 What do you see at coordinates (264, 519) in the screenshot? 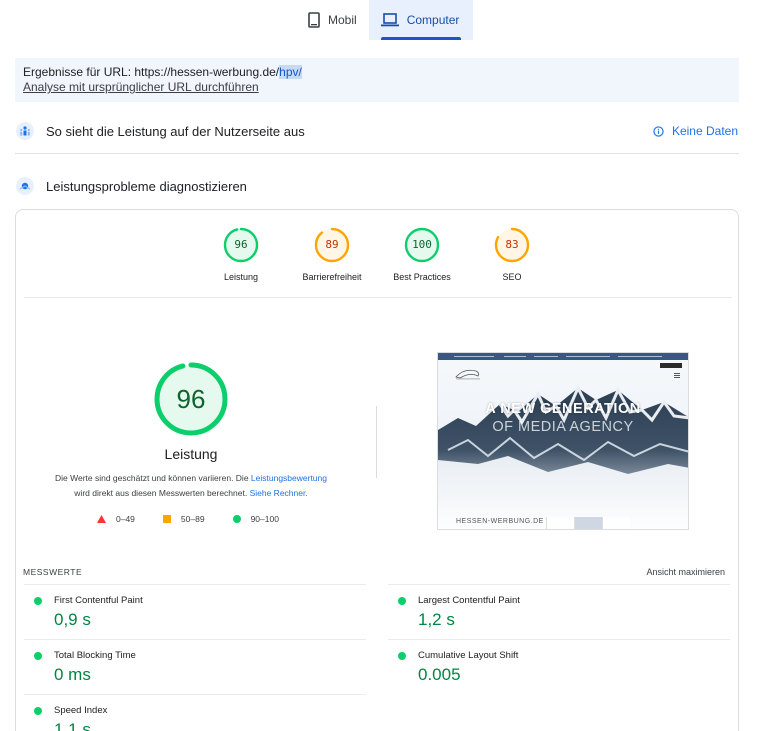
I see `legend-range: 90–100` at bounding box center [264, 519].